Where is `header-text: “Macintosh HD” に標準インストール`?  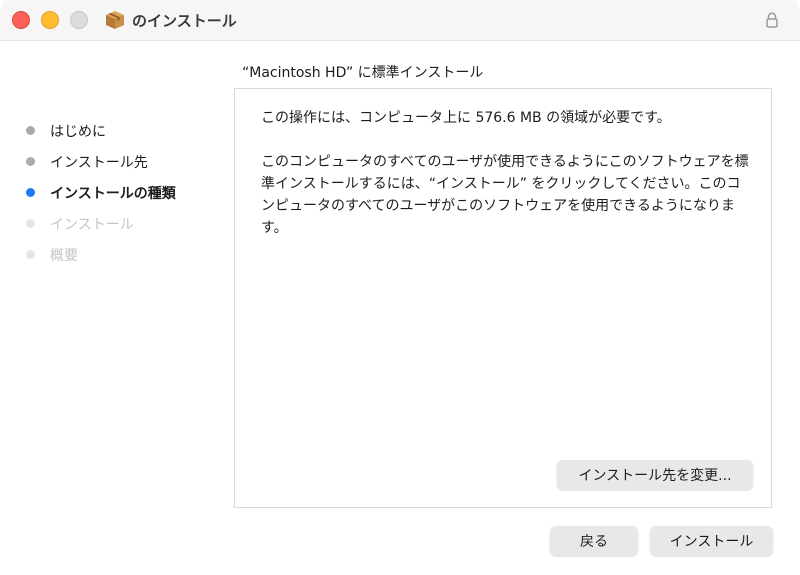 header-text: “Macintosh HD” に標準インストール is located at coordinates (363, 73).